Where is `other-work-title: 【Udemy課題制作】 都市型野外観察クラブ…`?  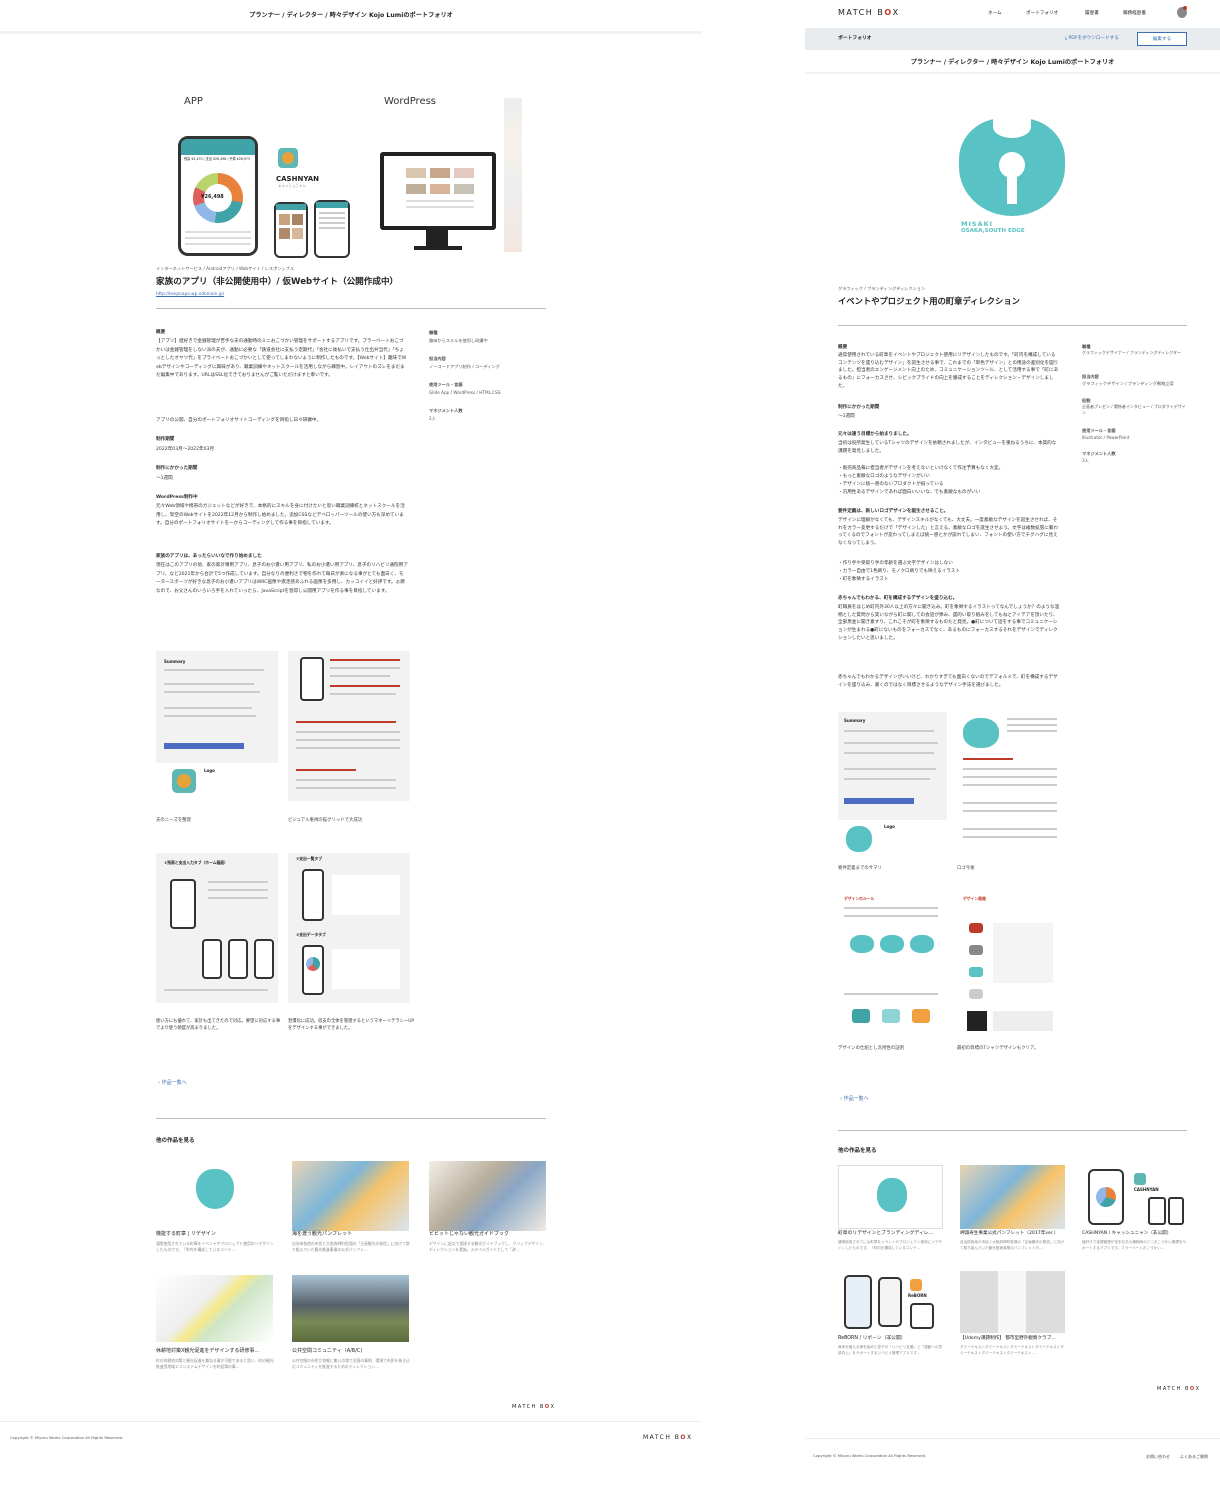
other-work-title: 【Udemy課題制作】 都市型野外観察クラブ… is located at coordinates (1008, 1339).